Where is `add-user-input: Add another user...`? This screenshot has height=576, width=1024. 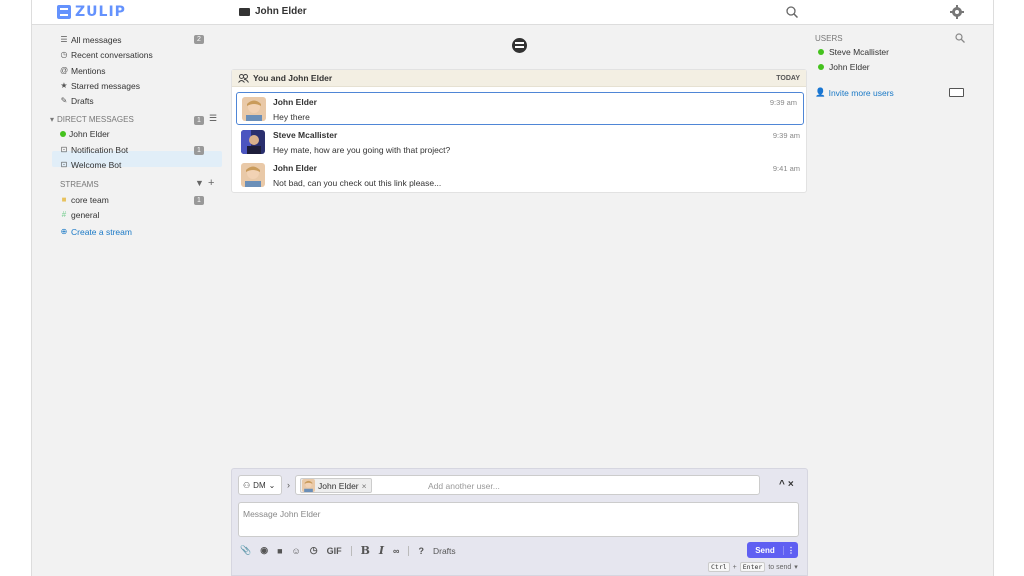 add-user-input: Add another user... is located at coordinates (464, 486).